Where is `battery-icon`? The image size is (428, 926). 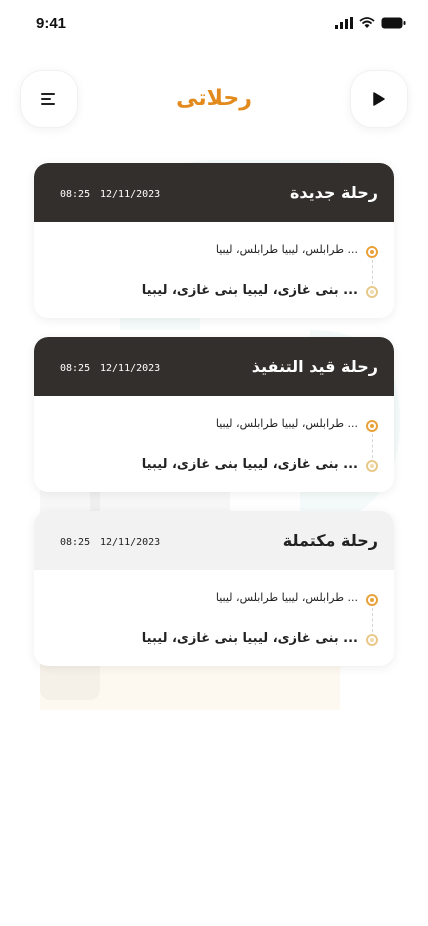
battery-icon is located at coordinates (393, 23).